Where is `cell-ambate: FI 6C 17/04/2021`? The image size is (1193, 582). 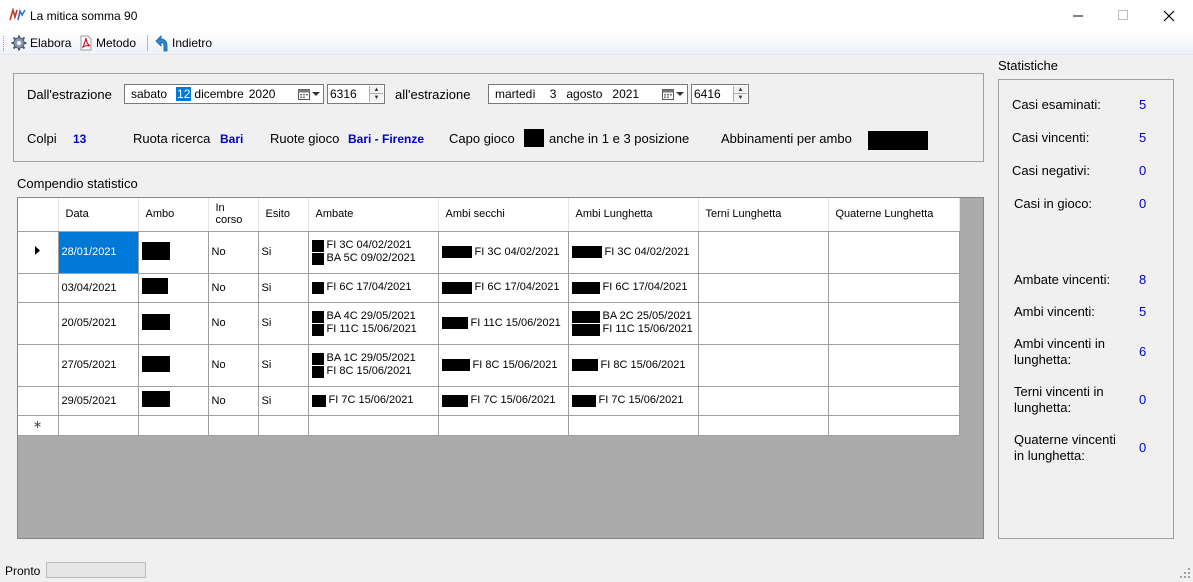
cell-ambate: FI 6C 17/04/2021 is located at coordinates (373, 288).